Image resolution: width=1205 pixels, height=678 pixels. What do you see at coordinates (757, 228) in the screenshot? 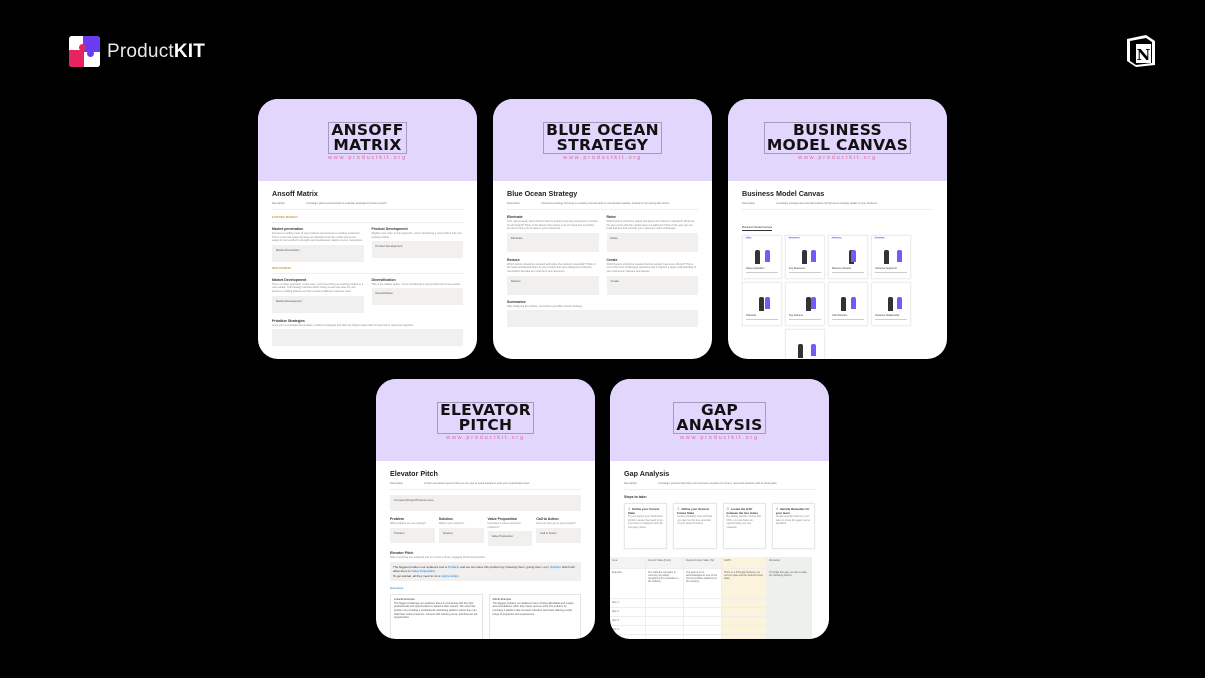
I see `board-view-tab: Business Model Canvas` at bounding box center [757, 228].